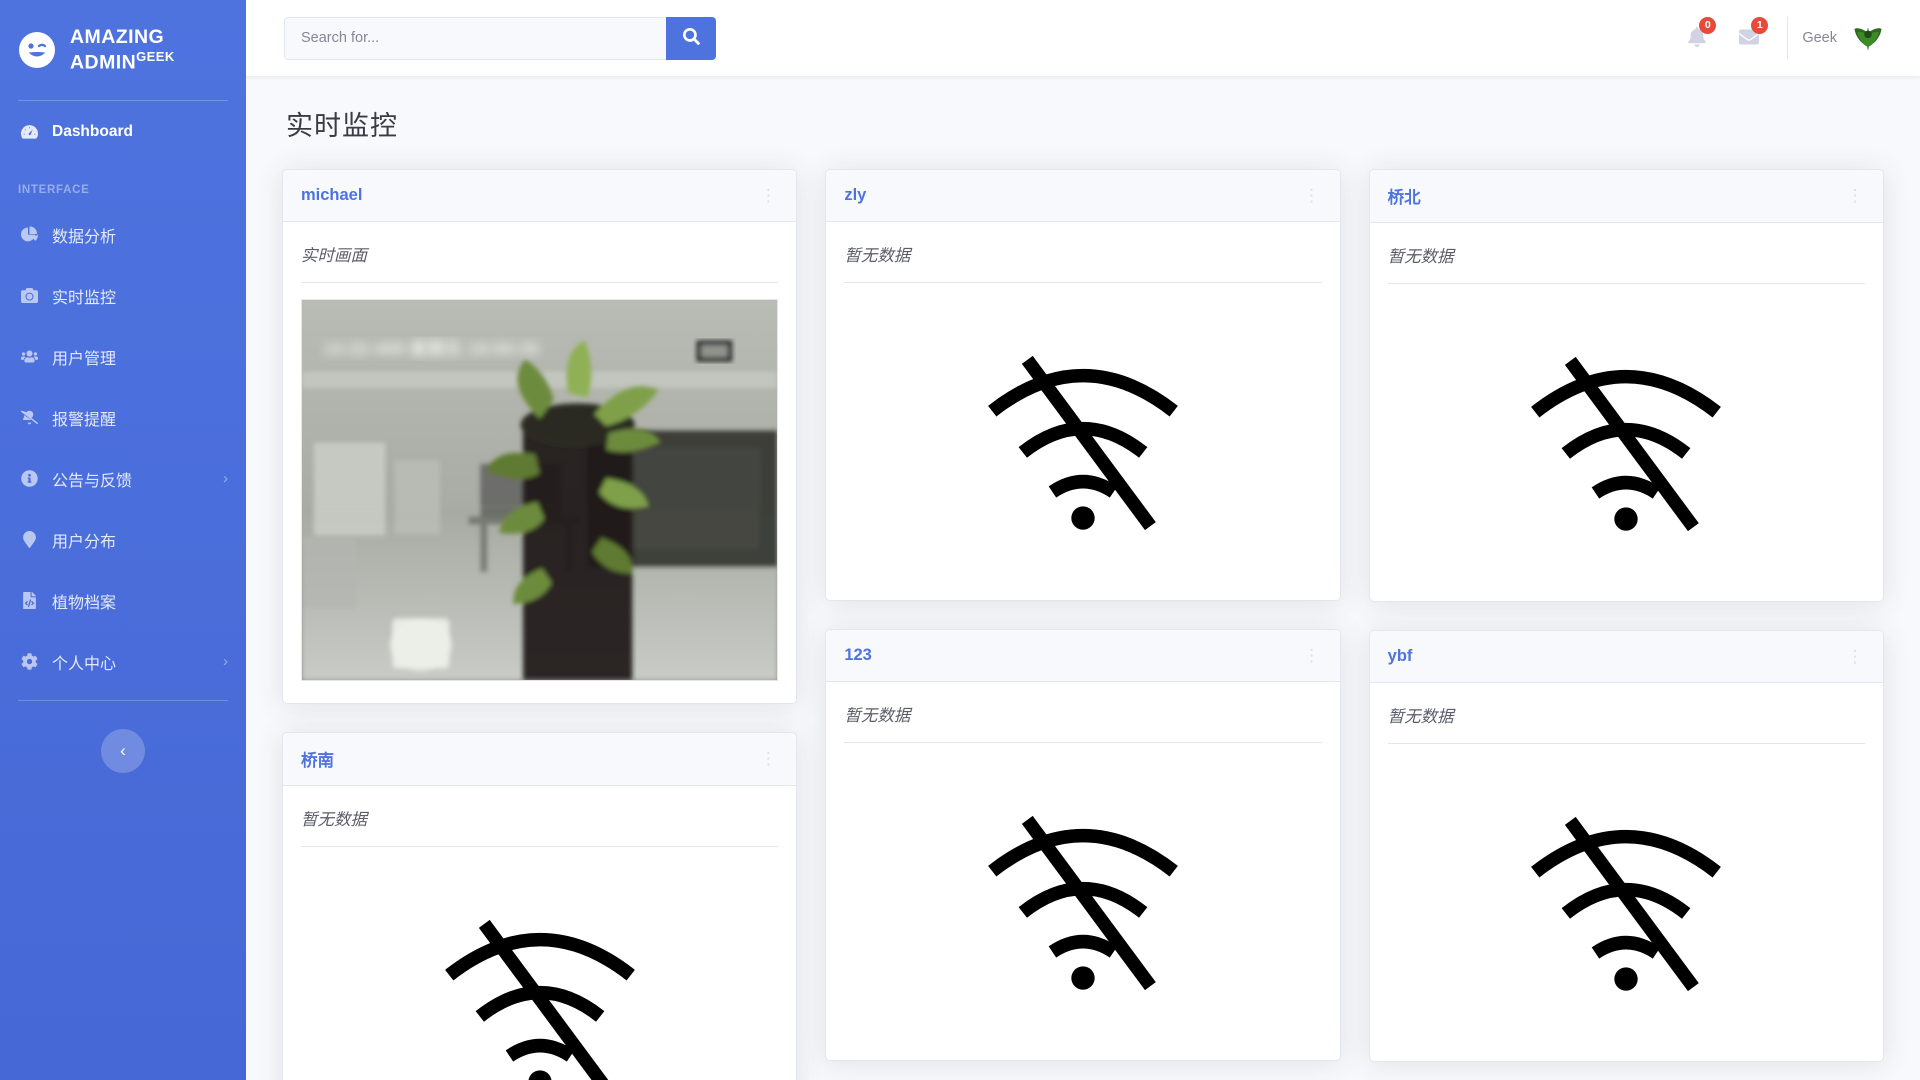  I want to click on sidebar-item-personal-center-label: 个人中心, so click(84, 664).